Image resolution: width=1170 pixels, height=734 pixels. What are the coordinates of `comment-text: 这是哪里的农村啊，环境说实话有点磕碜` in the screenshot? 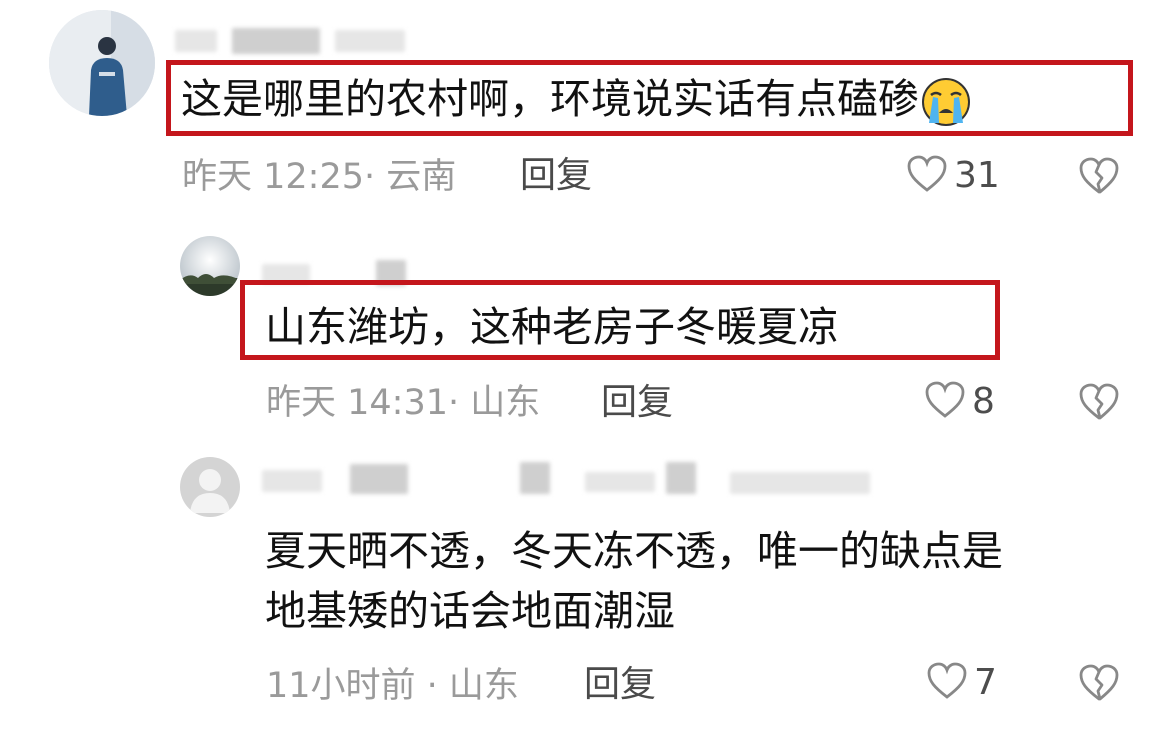 It's located at (576, 99).